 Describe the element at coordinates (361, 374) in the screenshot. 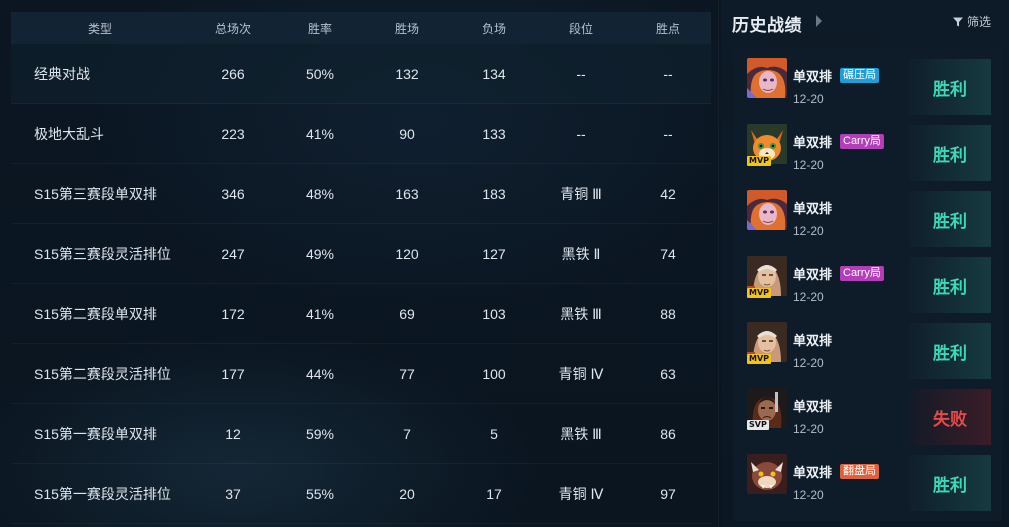

I see `table-row: S15第二赛段灵活排位 177 44% 77 100 青铜 Ⅳ 63` at that location.